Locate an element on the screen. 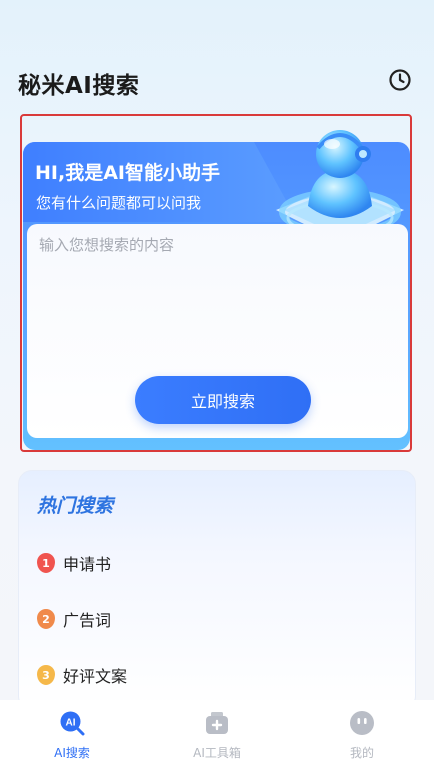 Image resolution: width=434 pixels, height=771 pixels. search-now-button: 立即搜索 is located at coordinates (223, 400).